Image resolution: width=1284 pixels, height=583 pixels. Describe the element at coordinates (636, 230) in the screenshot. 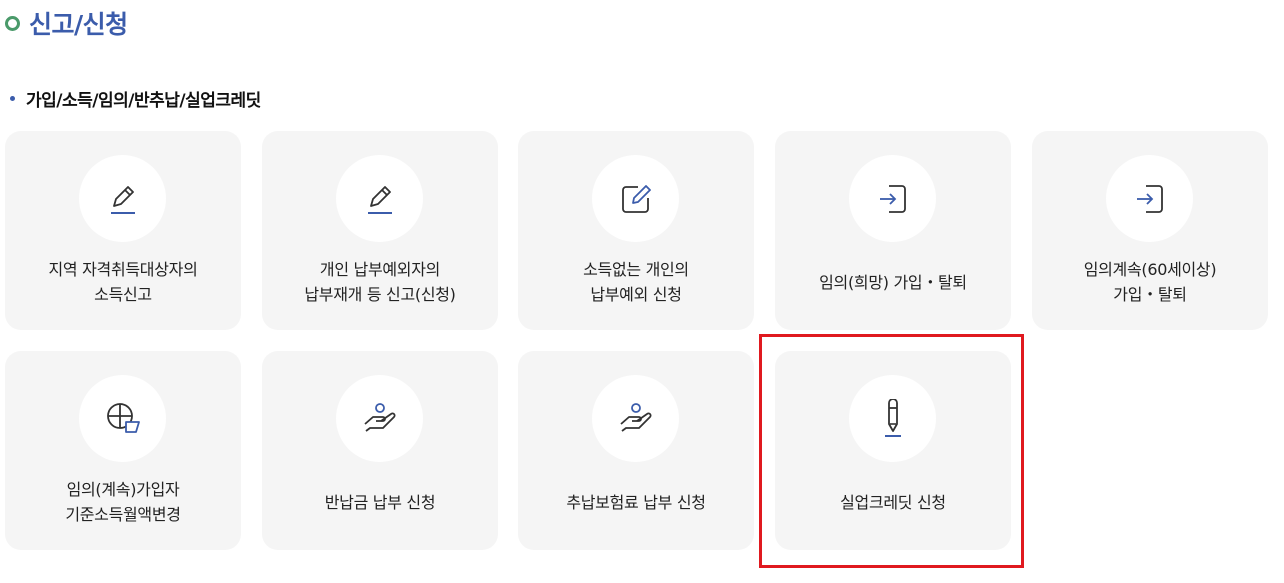

I see `card-no-income-exemption: 소득없는 개인의 납부예외 신청` at that location.